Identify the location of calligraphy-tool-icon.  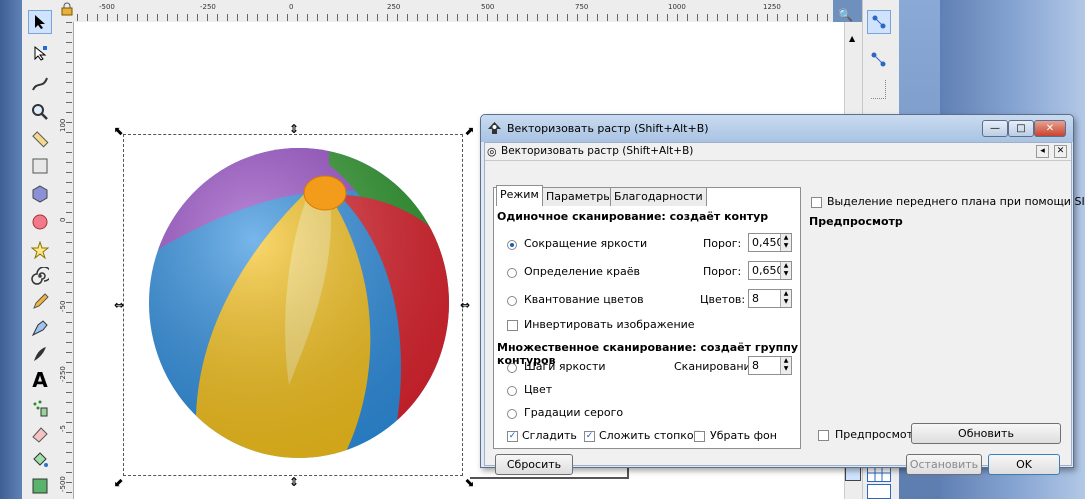
(40, 354).